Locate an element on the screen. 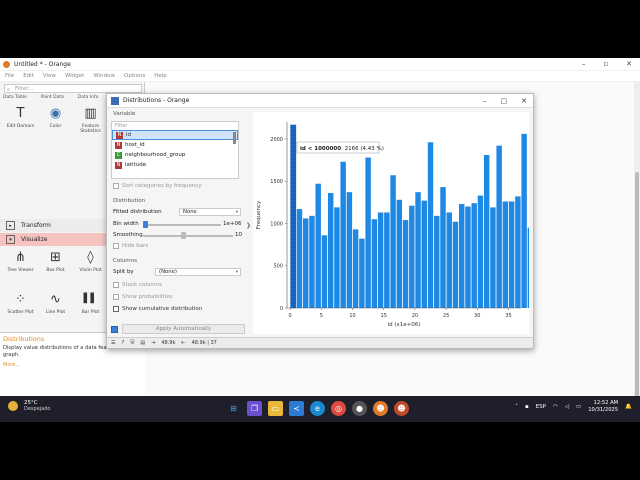 The image size is (640, 480). stack-columns-checkbox: Stack columns is located at coordinates (137, 285).